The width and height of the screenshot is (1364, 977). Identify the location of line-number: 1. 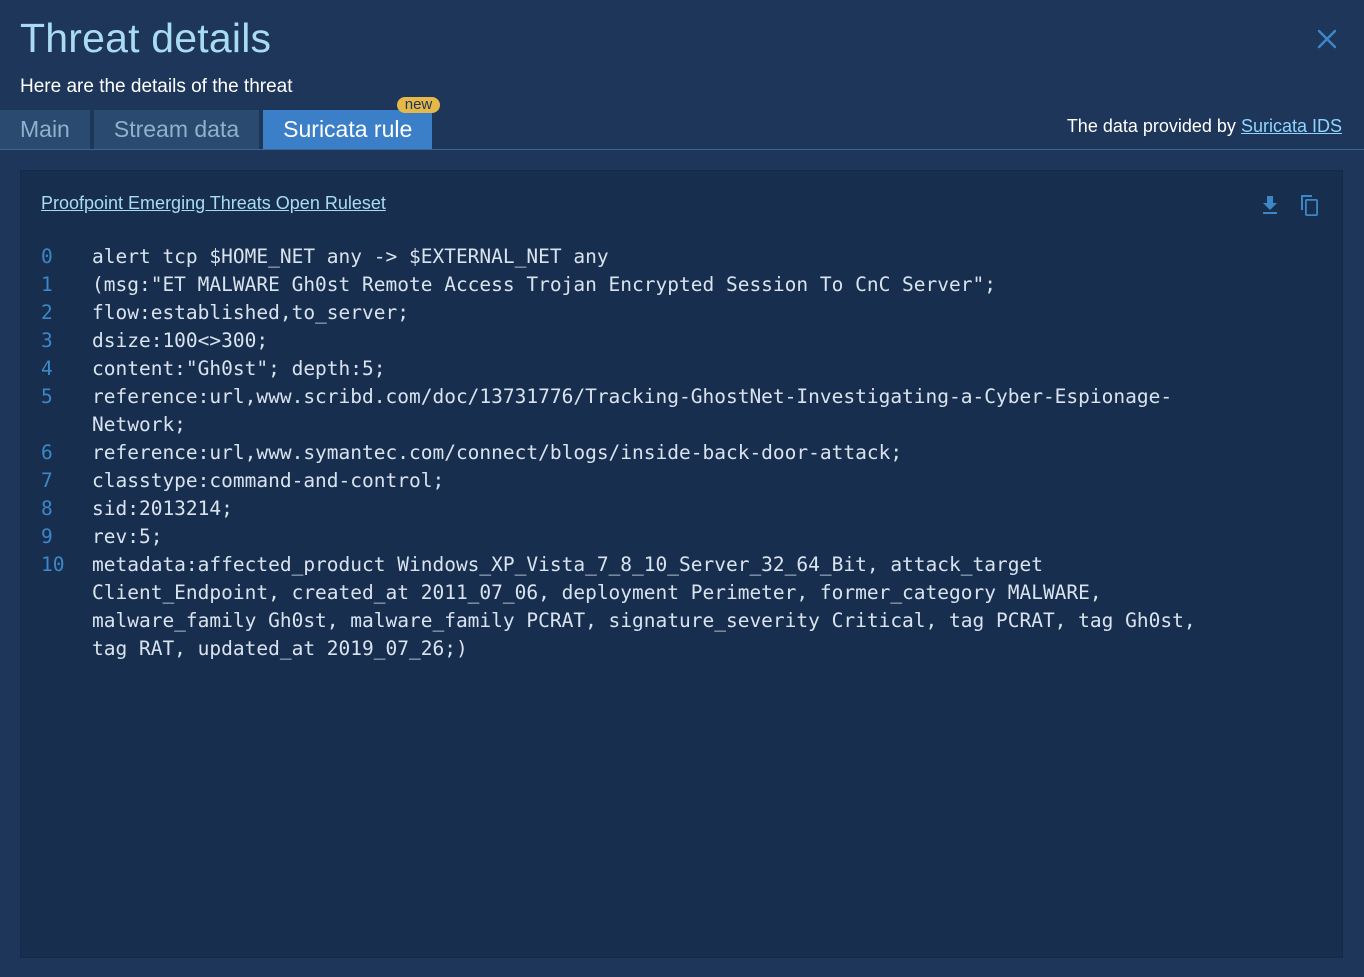
(47, 284).